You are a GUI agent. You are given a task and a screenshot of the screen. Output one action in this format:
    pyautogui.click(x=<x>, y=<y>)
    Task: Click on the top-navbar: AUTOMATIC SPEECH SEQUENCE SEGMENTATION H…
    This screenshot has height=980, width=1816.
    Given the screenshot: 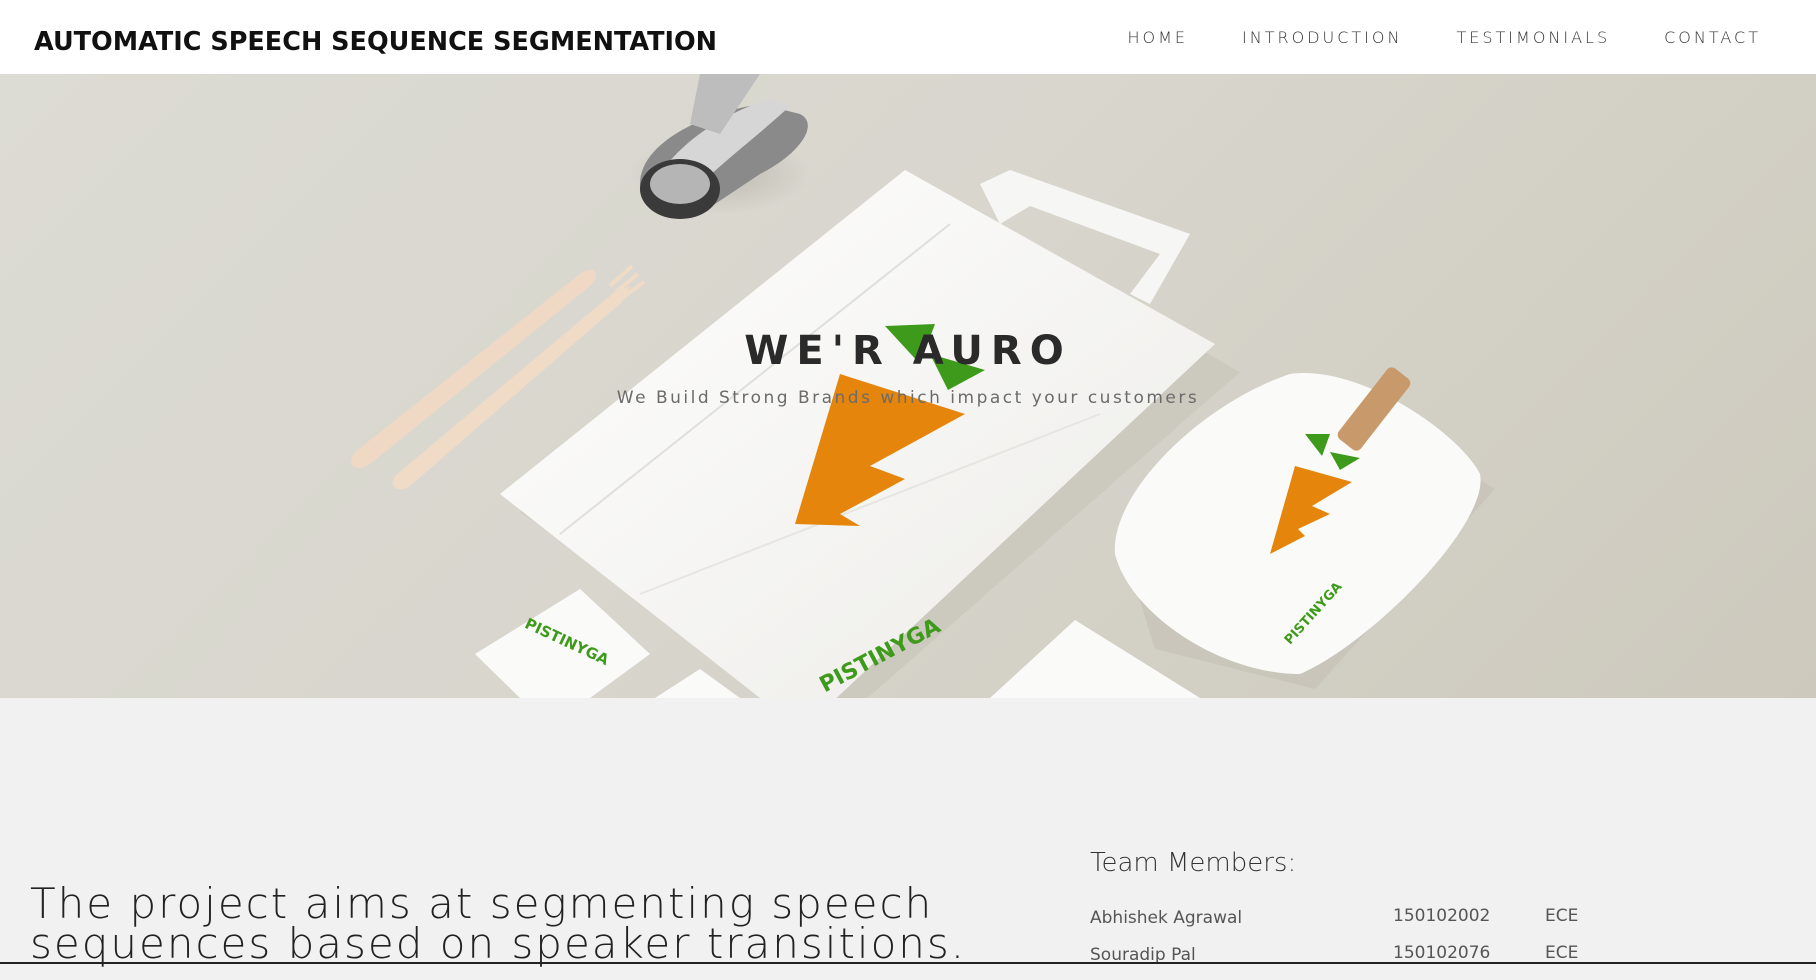 What is the action you would take?
    pyautogui.click(x=908, y=37)
    